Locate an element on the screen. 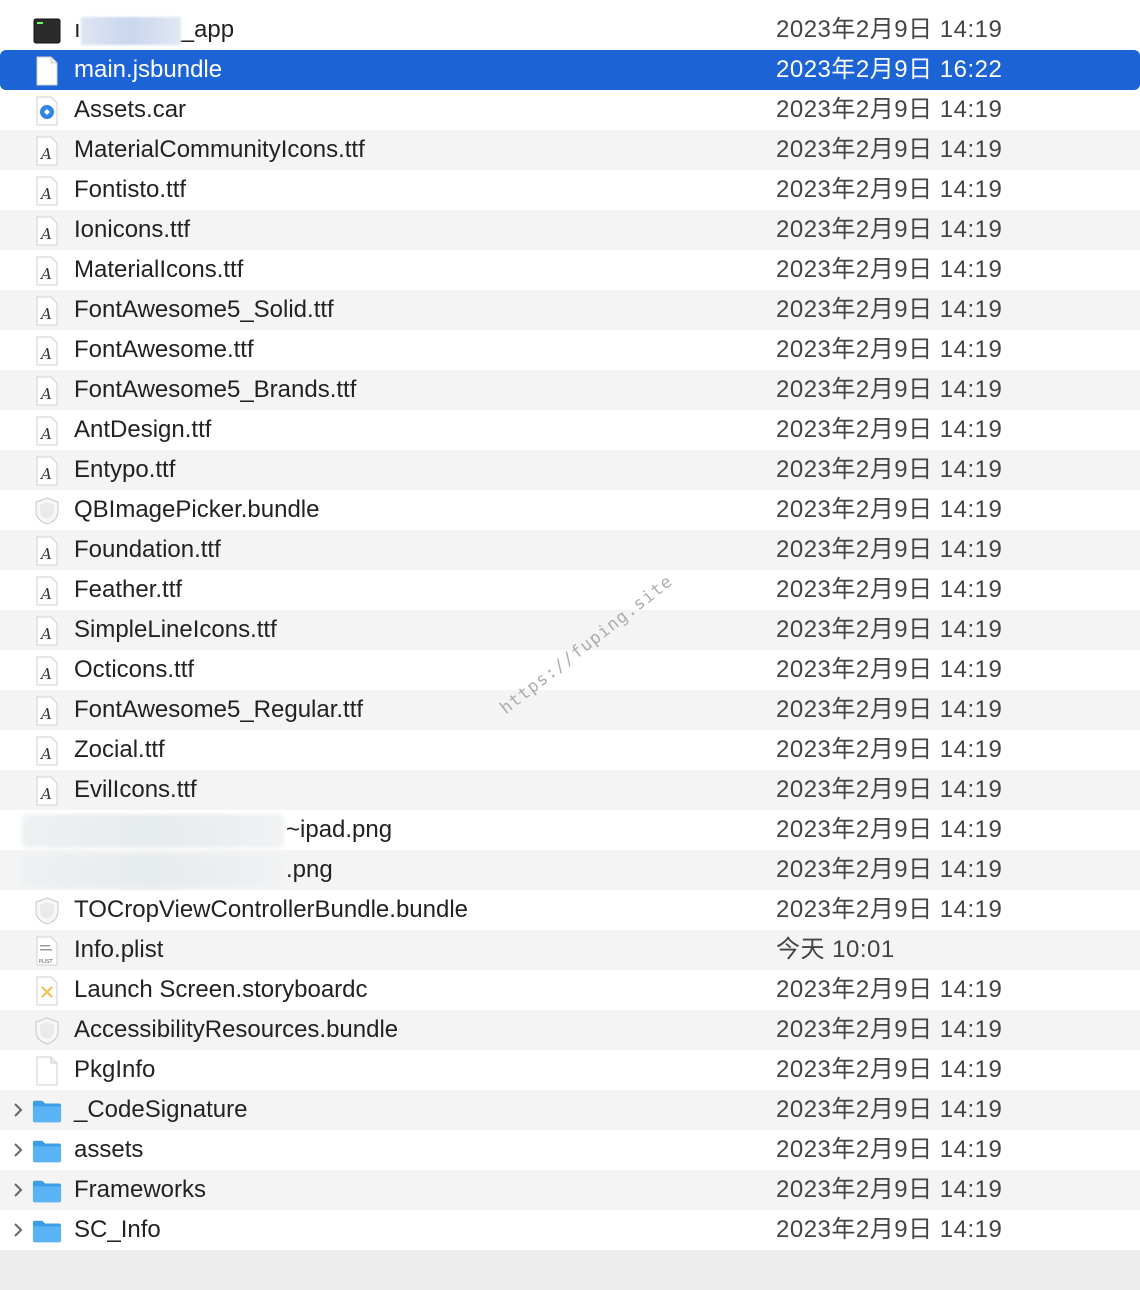  file-name: Info.plist is located at coordinates (119, 949).